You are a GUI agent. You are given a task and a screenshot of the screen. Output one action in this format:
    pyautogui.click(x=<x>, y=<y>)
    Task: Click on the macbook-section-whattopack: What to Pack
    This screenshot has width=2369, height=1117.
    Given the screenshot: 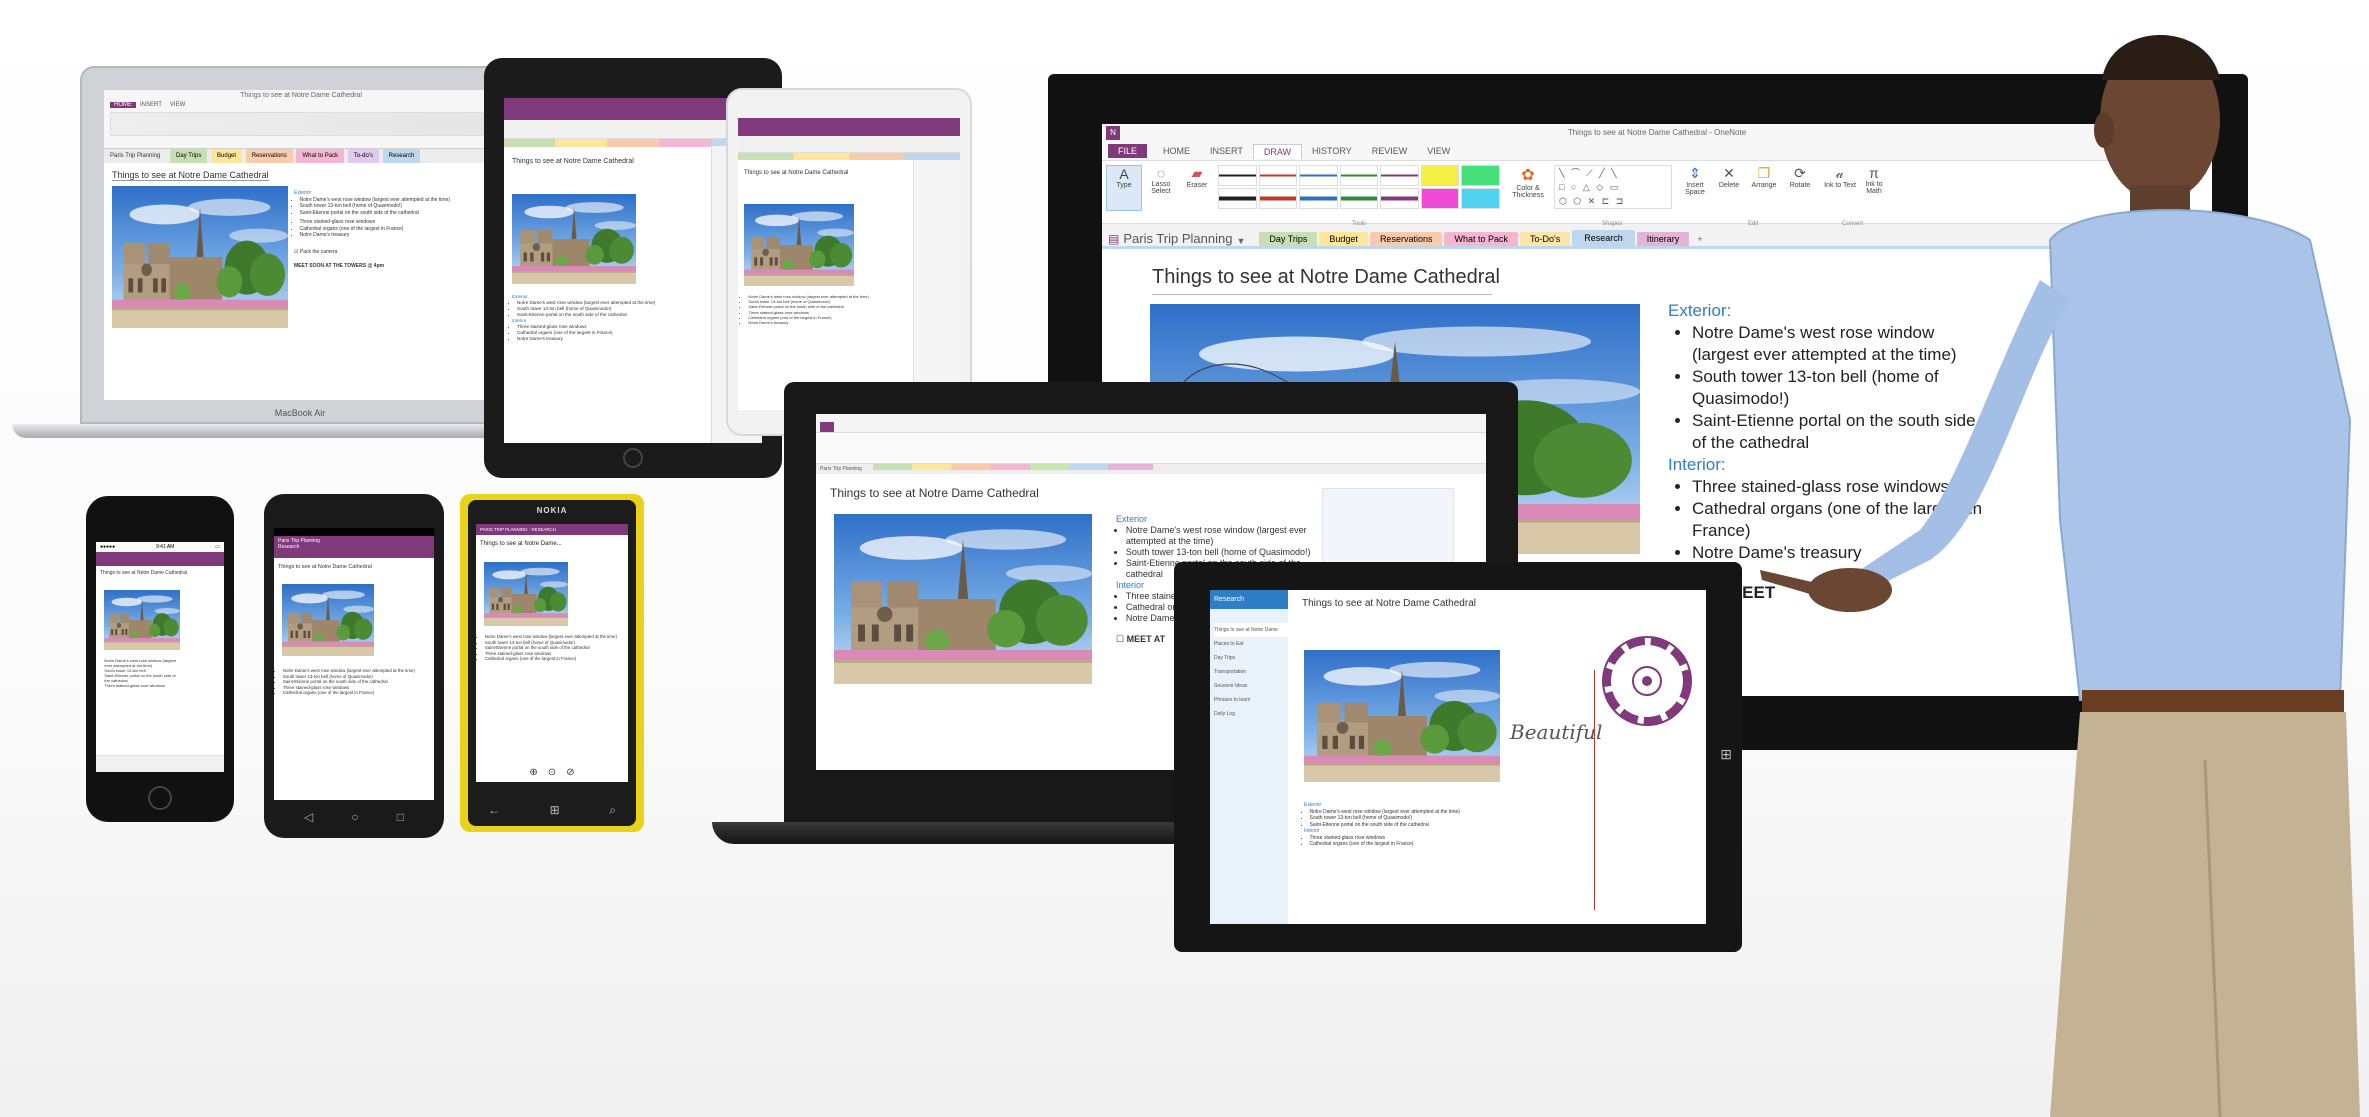 What is the action you would take?
    pyautogui.click(x=320, y=156)
    